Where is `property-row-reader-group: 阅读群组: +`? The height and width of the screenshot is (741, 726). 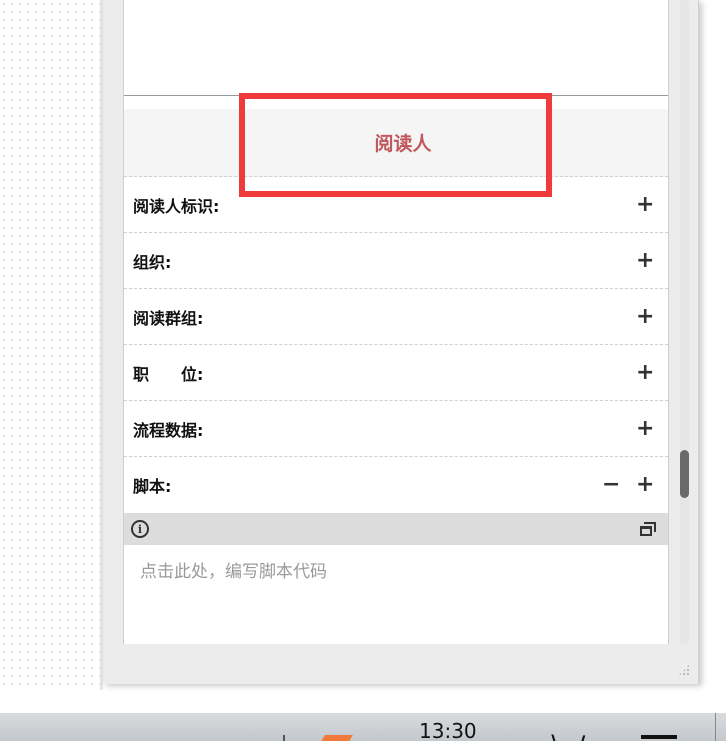 property-row-reader-group: 阅读群组: + is located at coordinates (396, 317).